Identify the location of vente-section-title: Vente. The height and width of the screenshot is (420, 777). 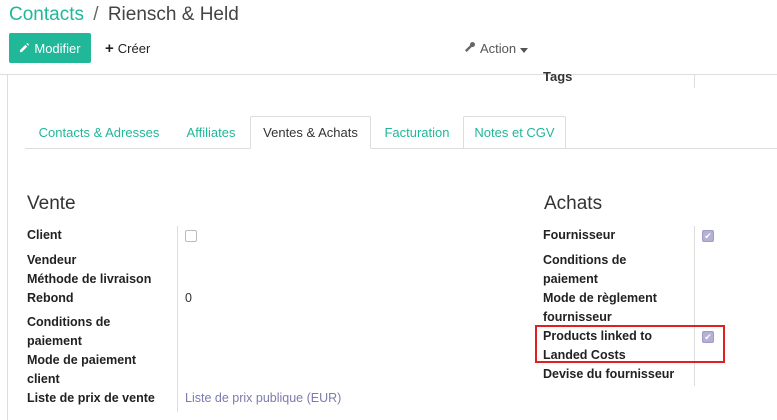
(51, 203).